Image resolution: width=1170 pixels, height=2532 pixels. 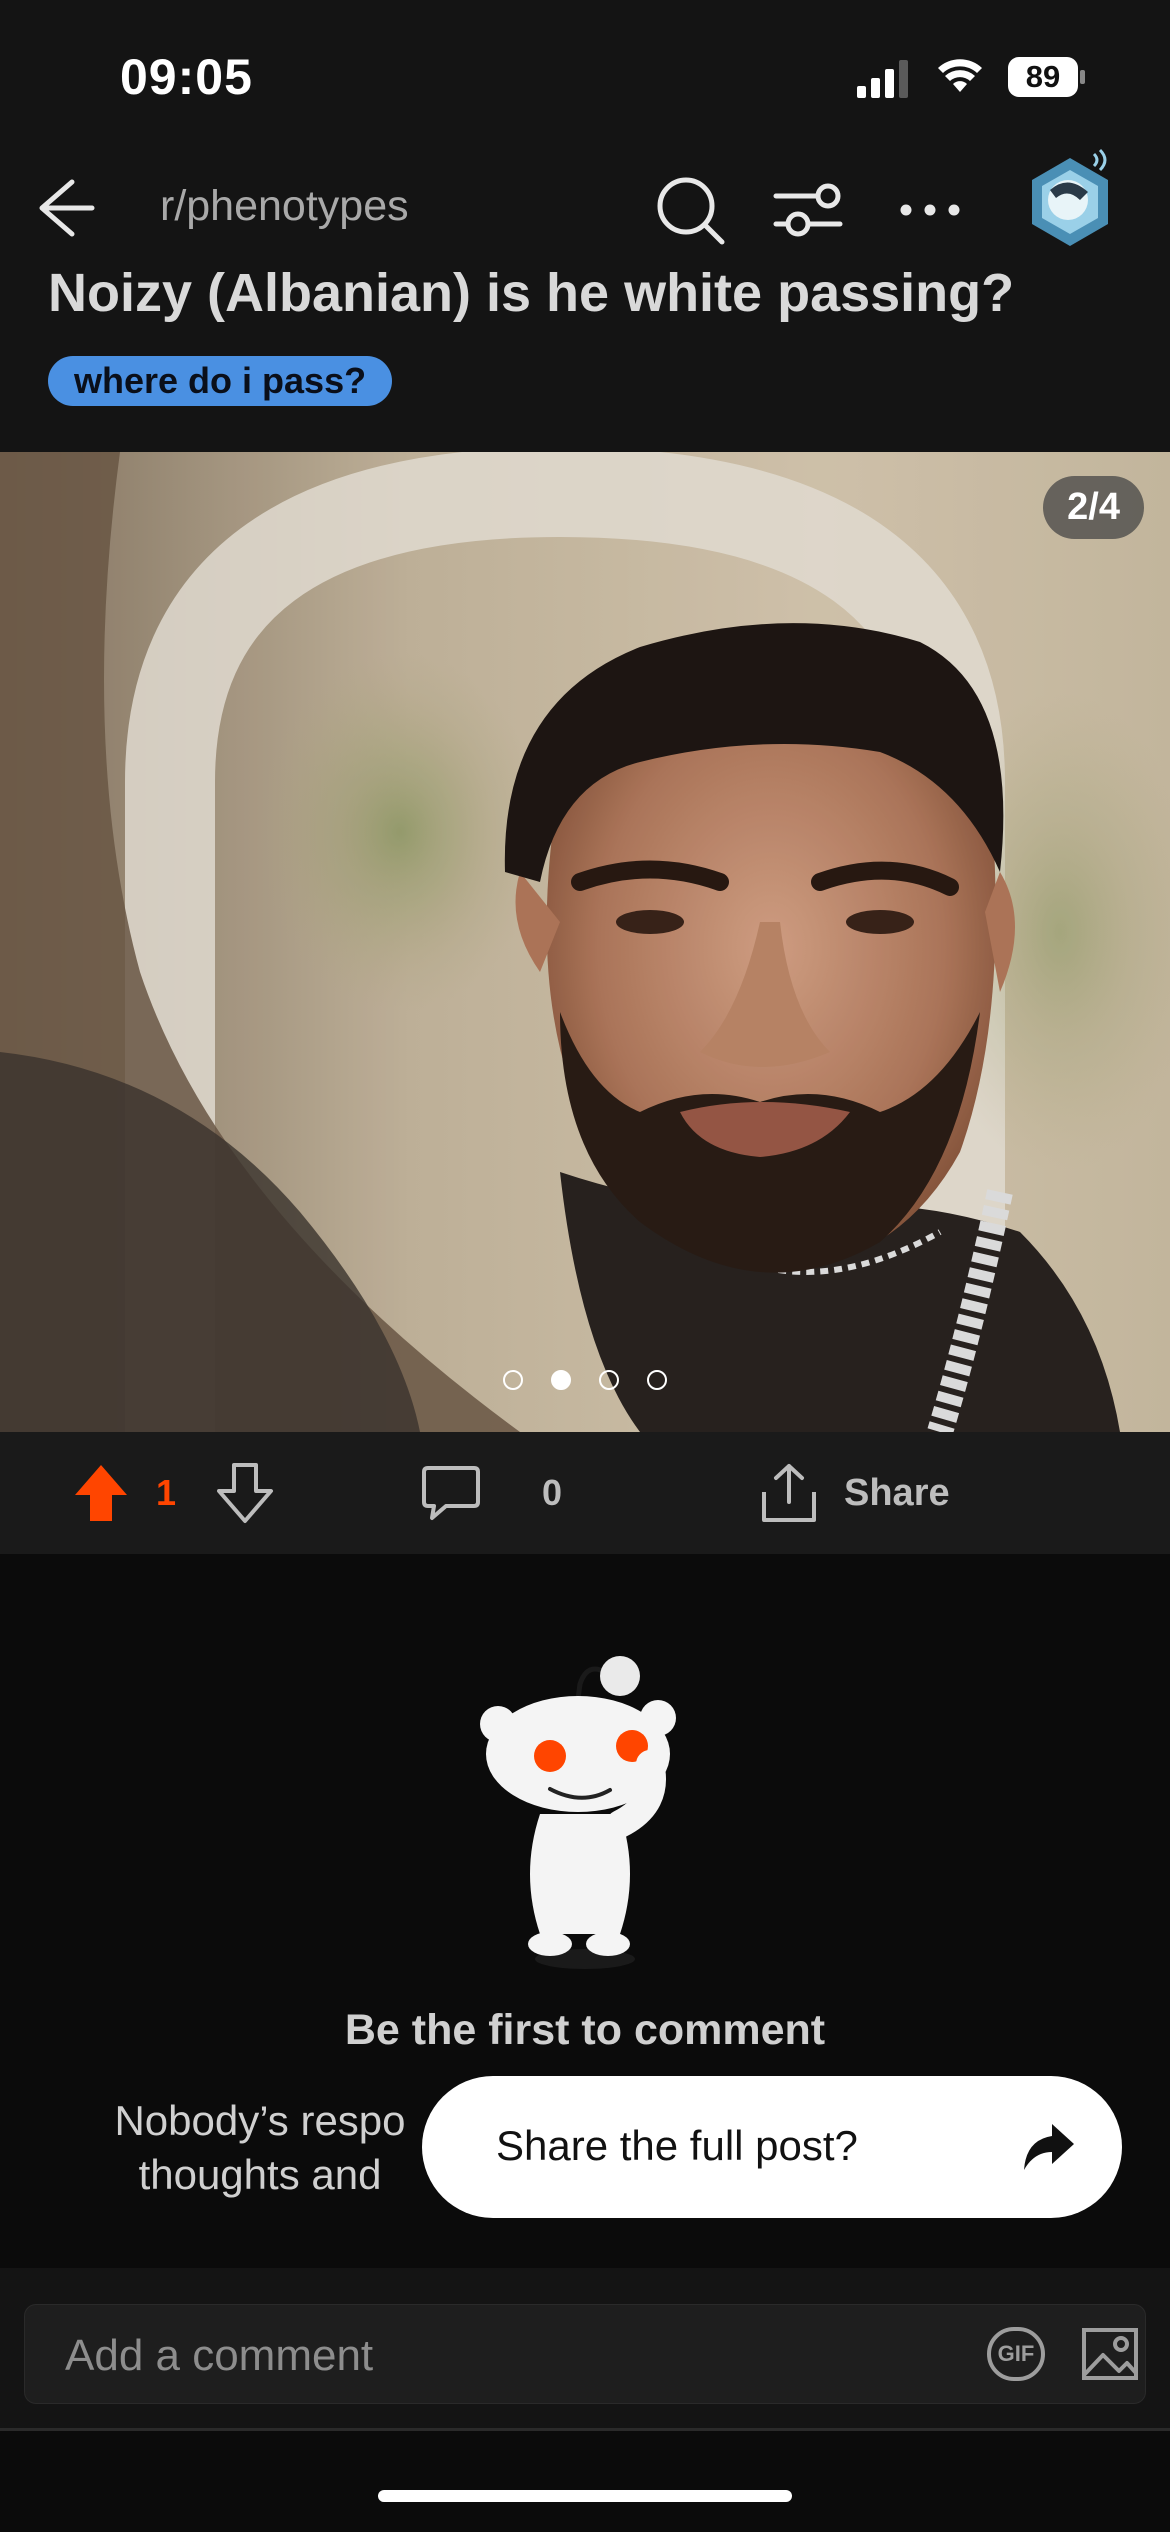 What do you see at coordinates (245, 1493) in the screenshot?
I see `downvote-icon` at bounding box center [245, 1493].